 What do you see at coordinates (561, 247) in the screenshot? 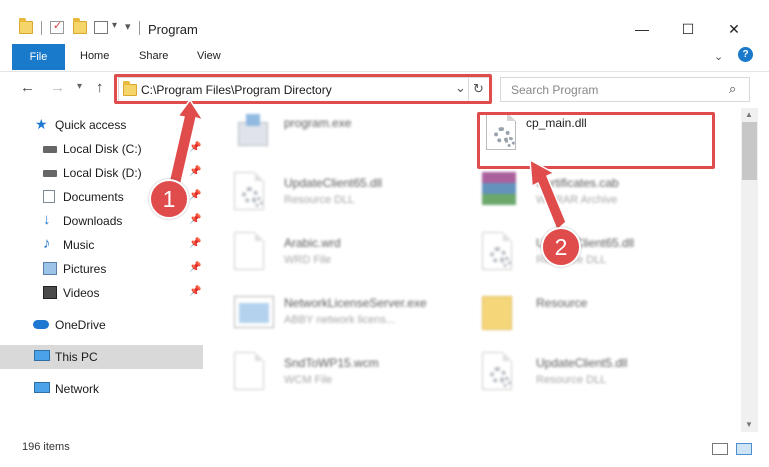
I see `callout-2: 2` at bounding box center [561, 247].